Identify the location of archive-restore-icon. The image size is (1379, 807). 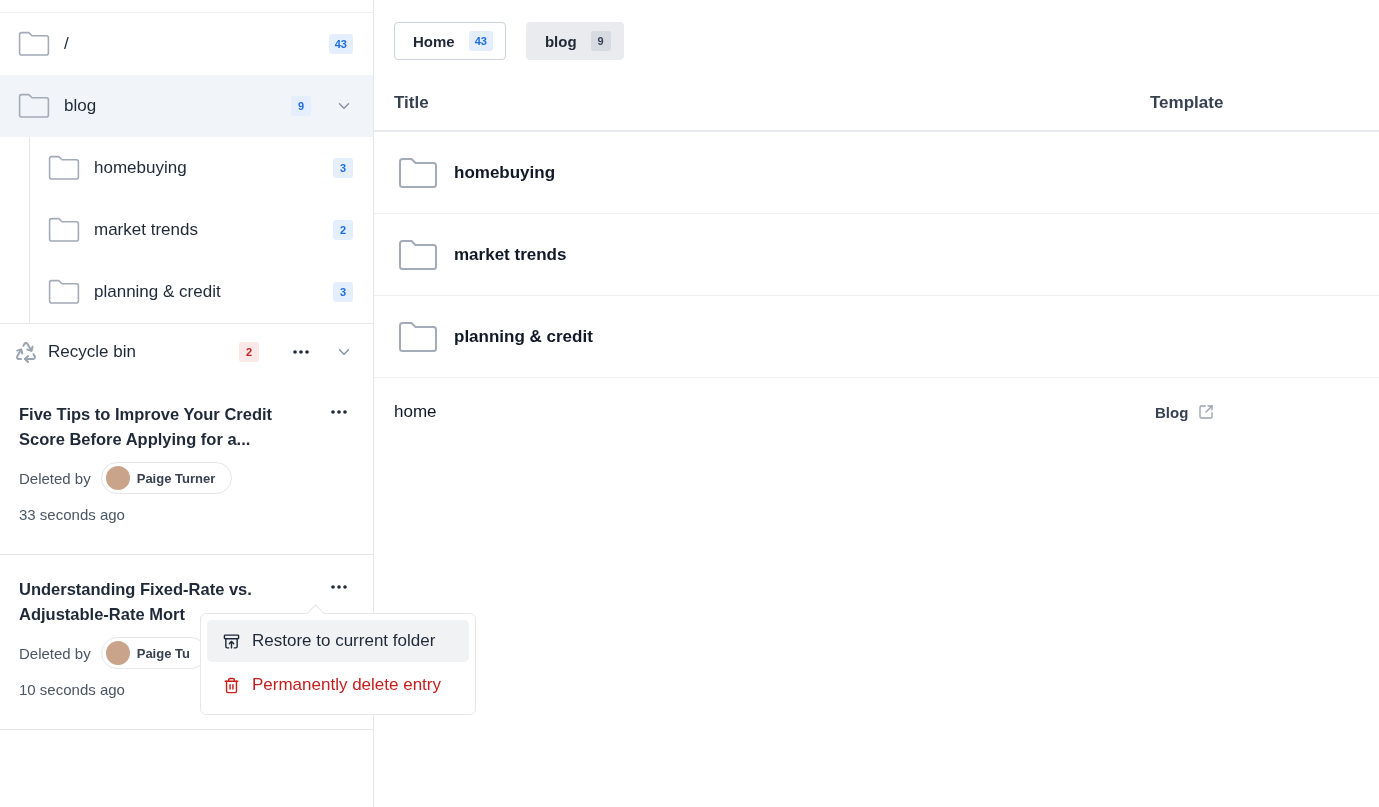
(231, 641).